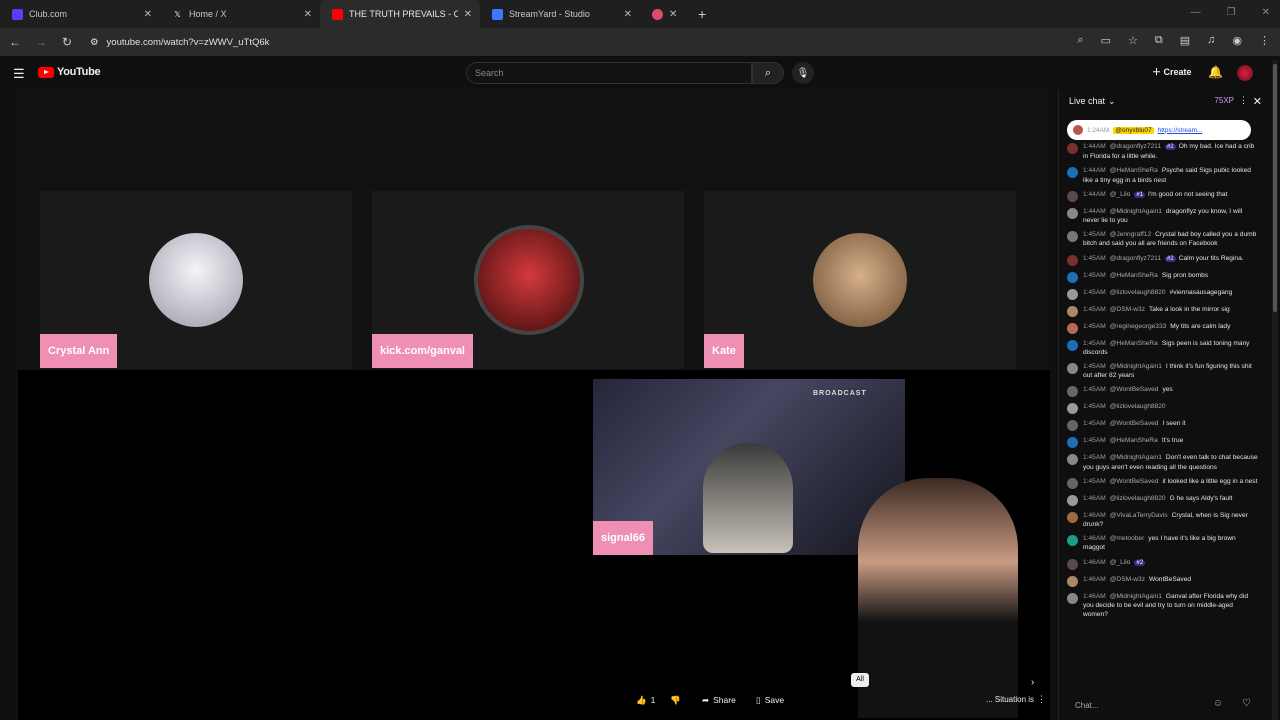 The width and height of the screenshot is (1280, 720). What do you see at coordinates (1266, 12) in the screenshot?
I see `close-window-icon: ✕` at bounding box center [1266, 12].